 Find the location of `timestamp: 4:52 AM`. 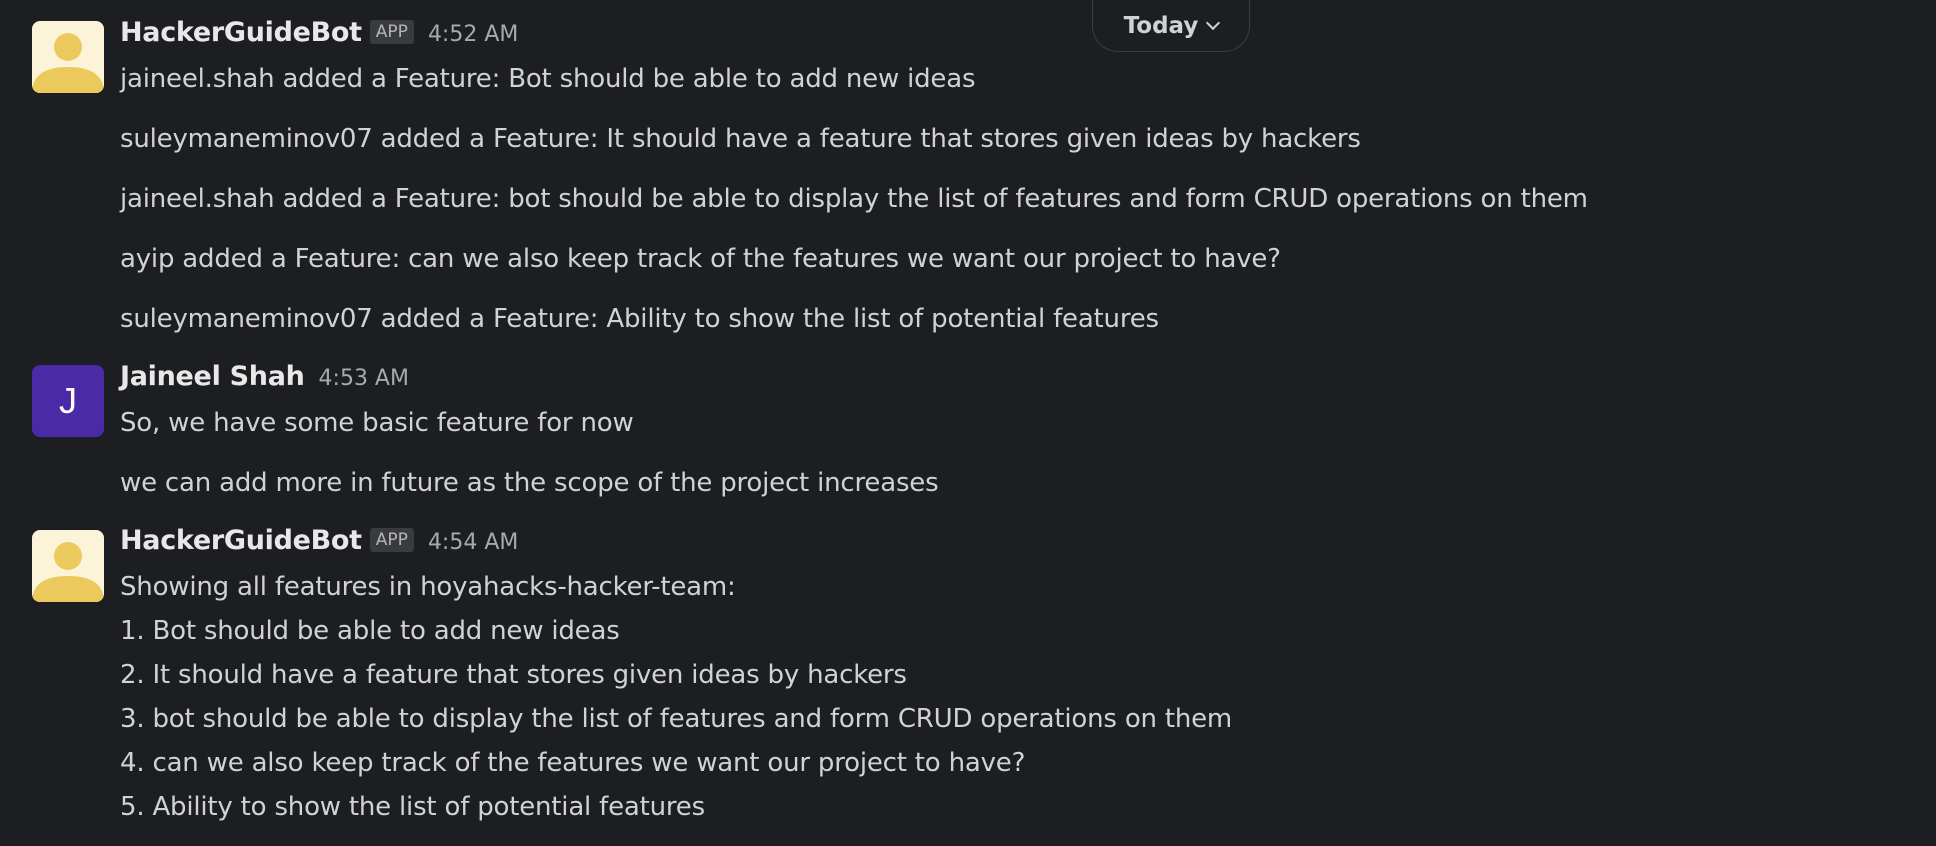

timestamp: 4:52 AM is located at coordinates (473, 34).